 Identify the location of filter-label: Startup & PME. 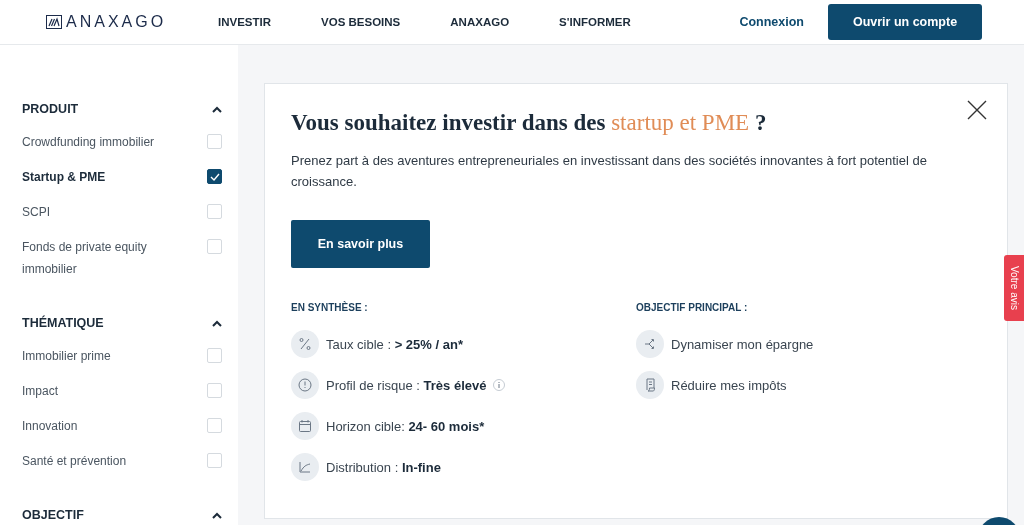
(102, 177).